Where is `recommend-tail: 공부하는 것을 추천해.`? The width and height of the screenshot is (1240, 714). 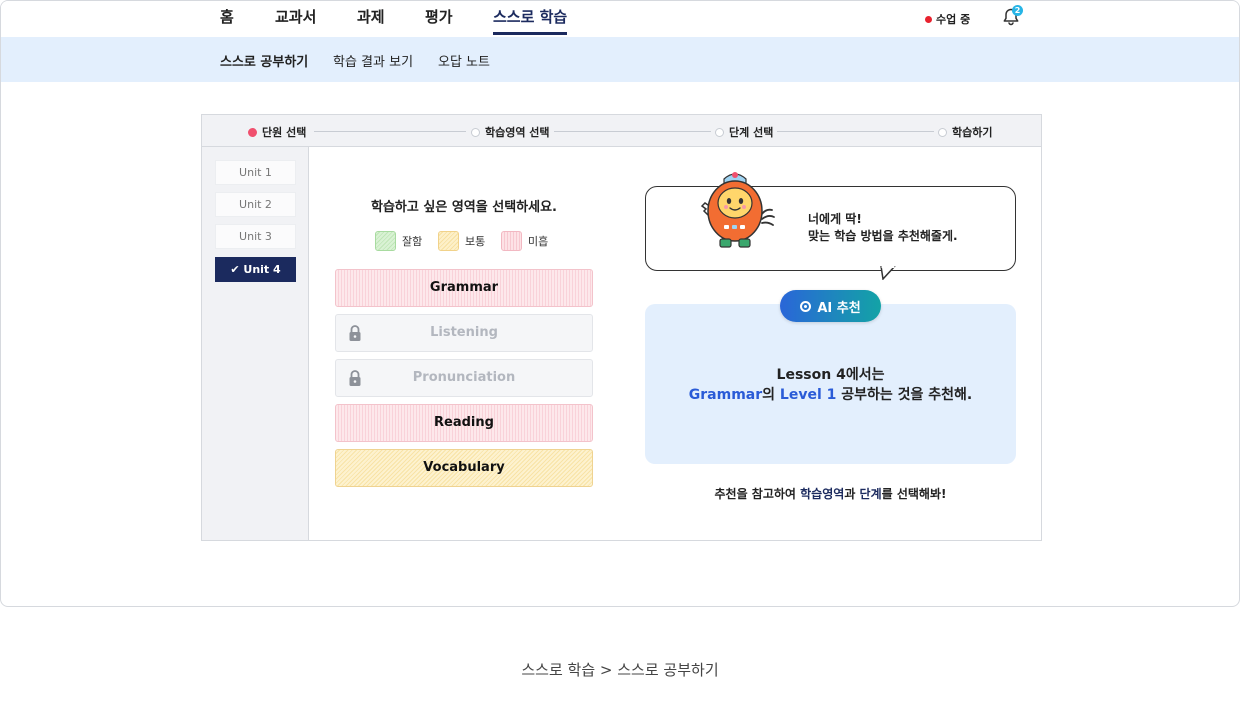 recommend-tail: 공부하는 것을 추천해. is located at coordinates (907, 395).